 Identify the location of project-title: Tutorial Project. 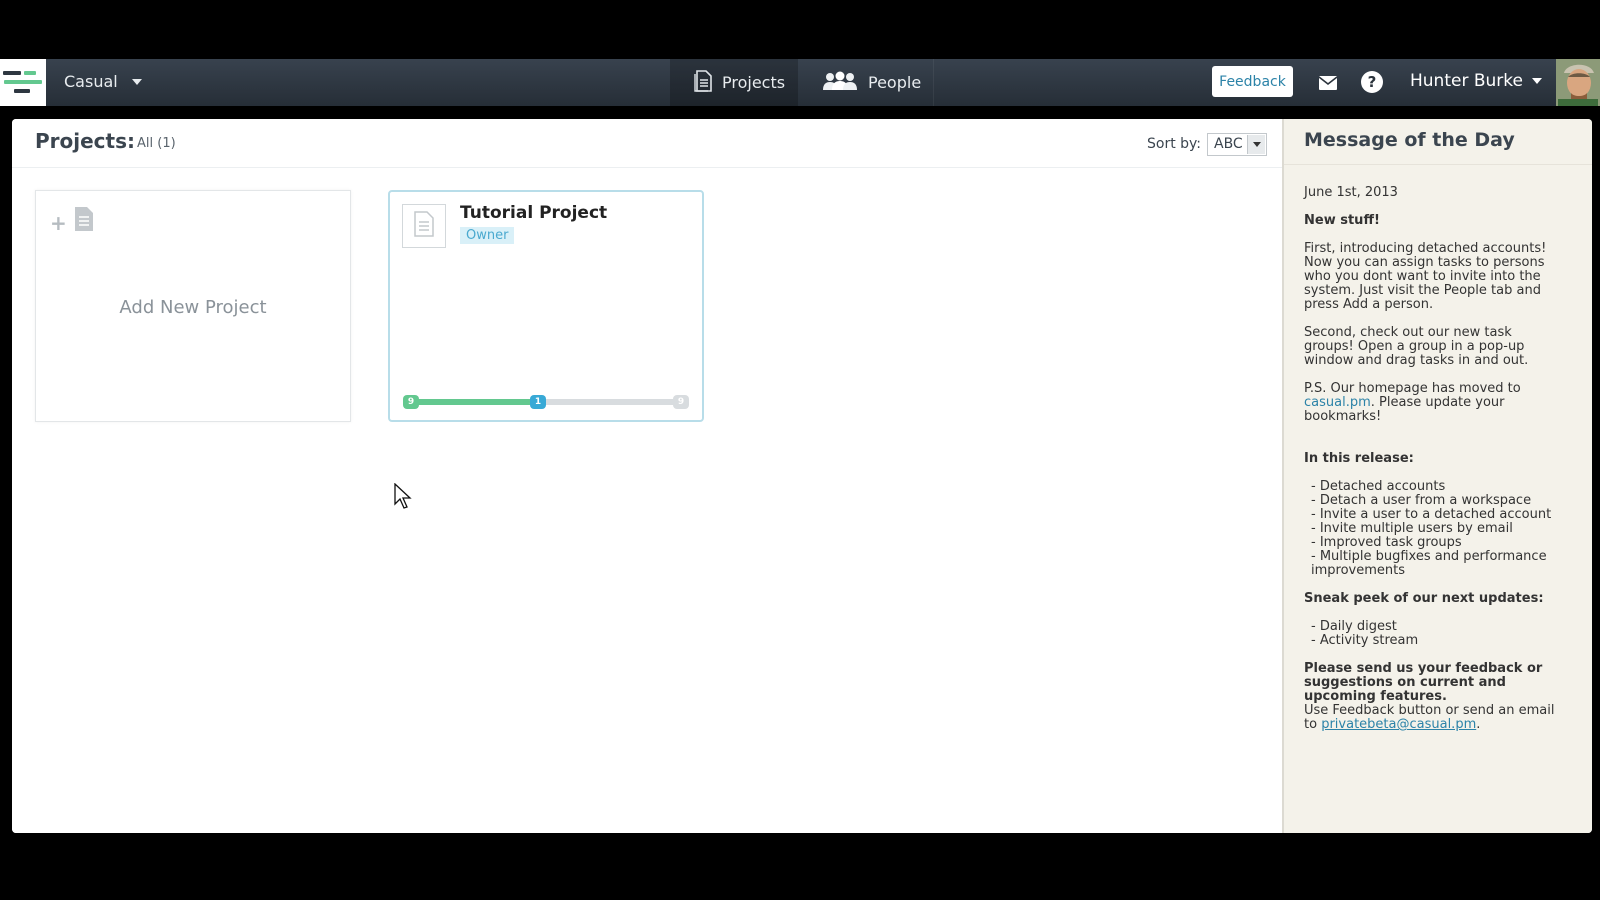
(533, 213).